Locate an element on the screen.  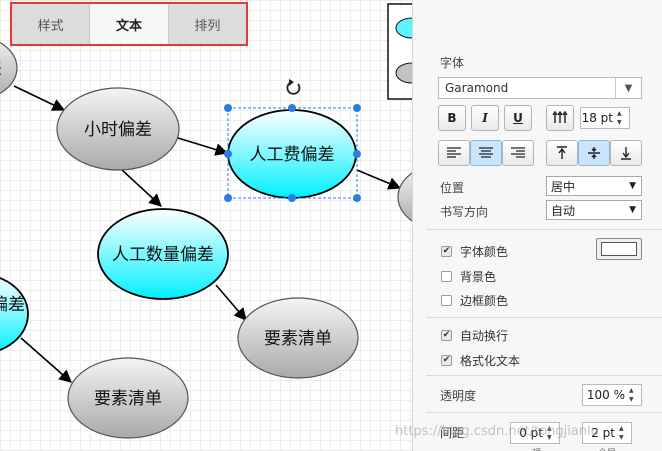
vertical-text-icon is located at coordinates (560, 117).